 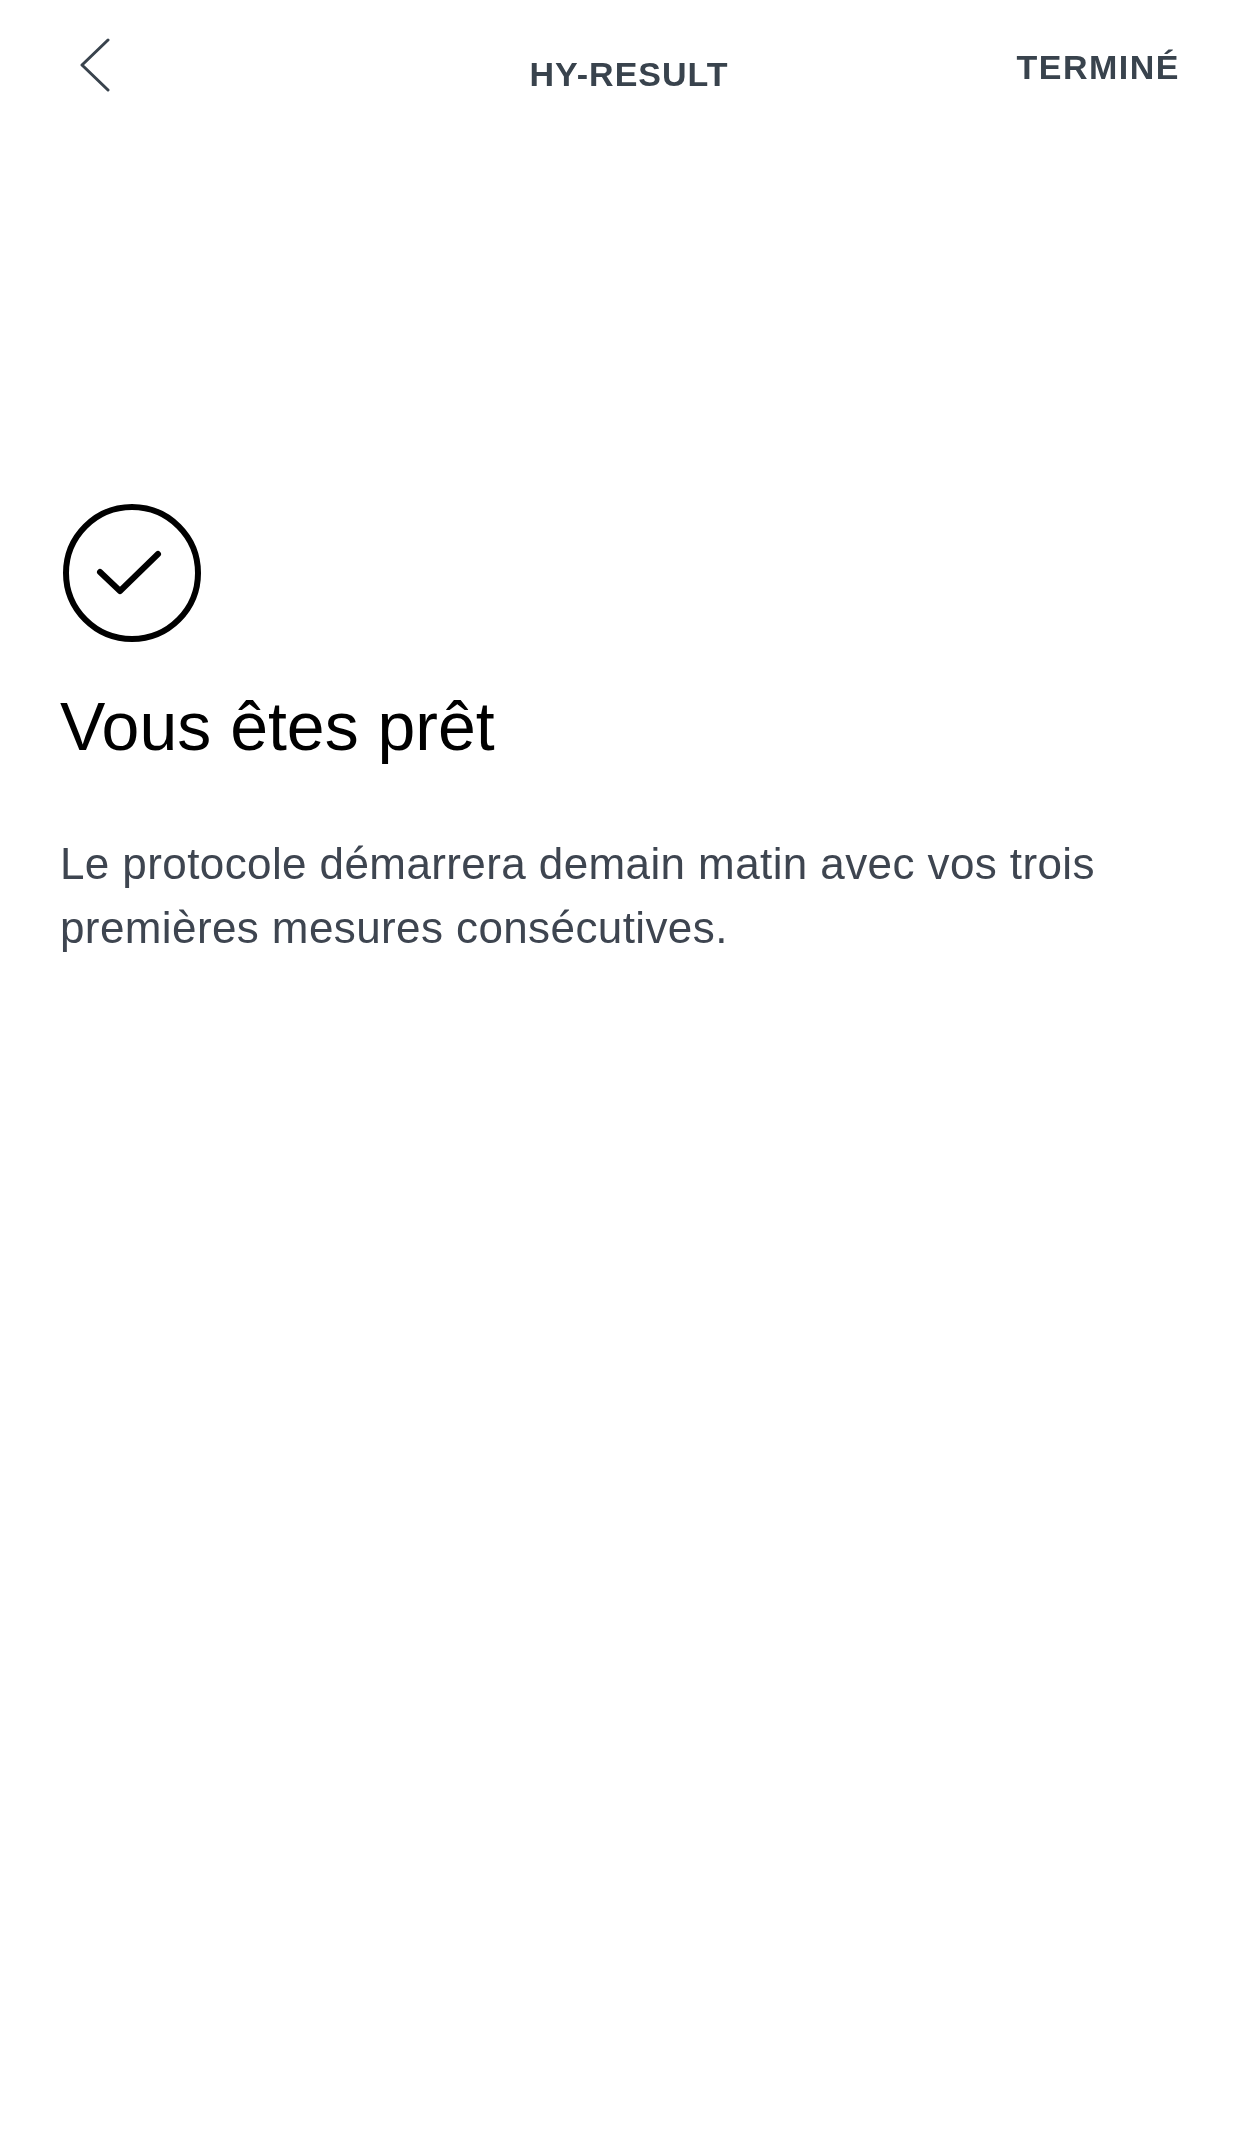 I want to click on screen-title: HY-RESULT, so click(x=629, y=73).